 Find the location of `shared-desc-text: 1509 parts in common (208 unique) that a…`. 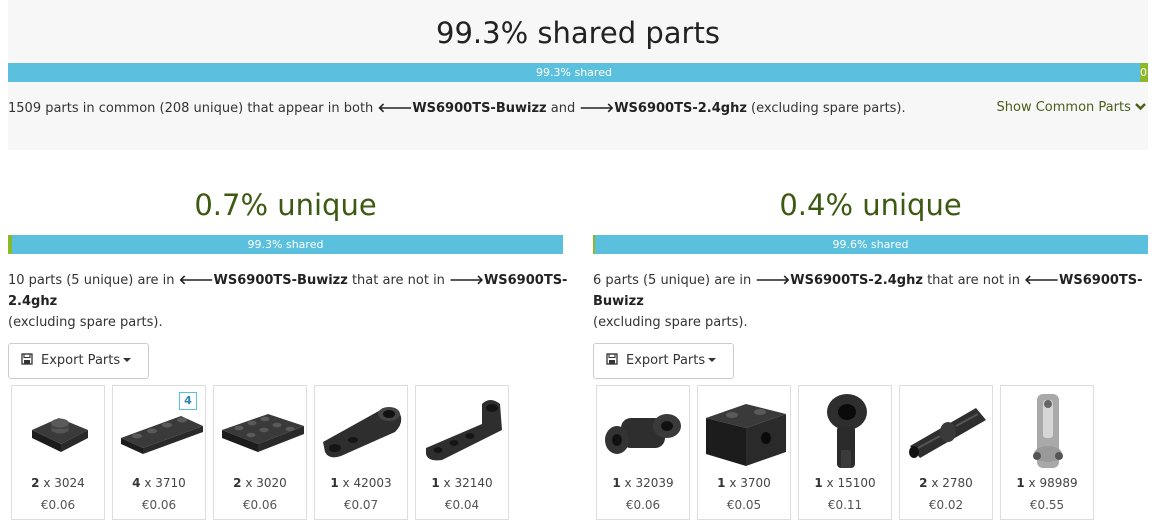

shared-desc-text: 1509 parts in common (208 unique) that a… is located at coordinates (191, 108).